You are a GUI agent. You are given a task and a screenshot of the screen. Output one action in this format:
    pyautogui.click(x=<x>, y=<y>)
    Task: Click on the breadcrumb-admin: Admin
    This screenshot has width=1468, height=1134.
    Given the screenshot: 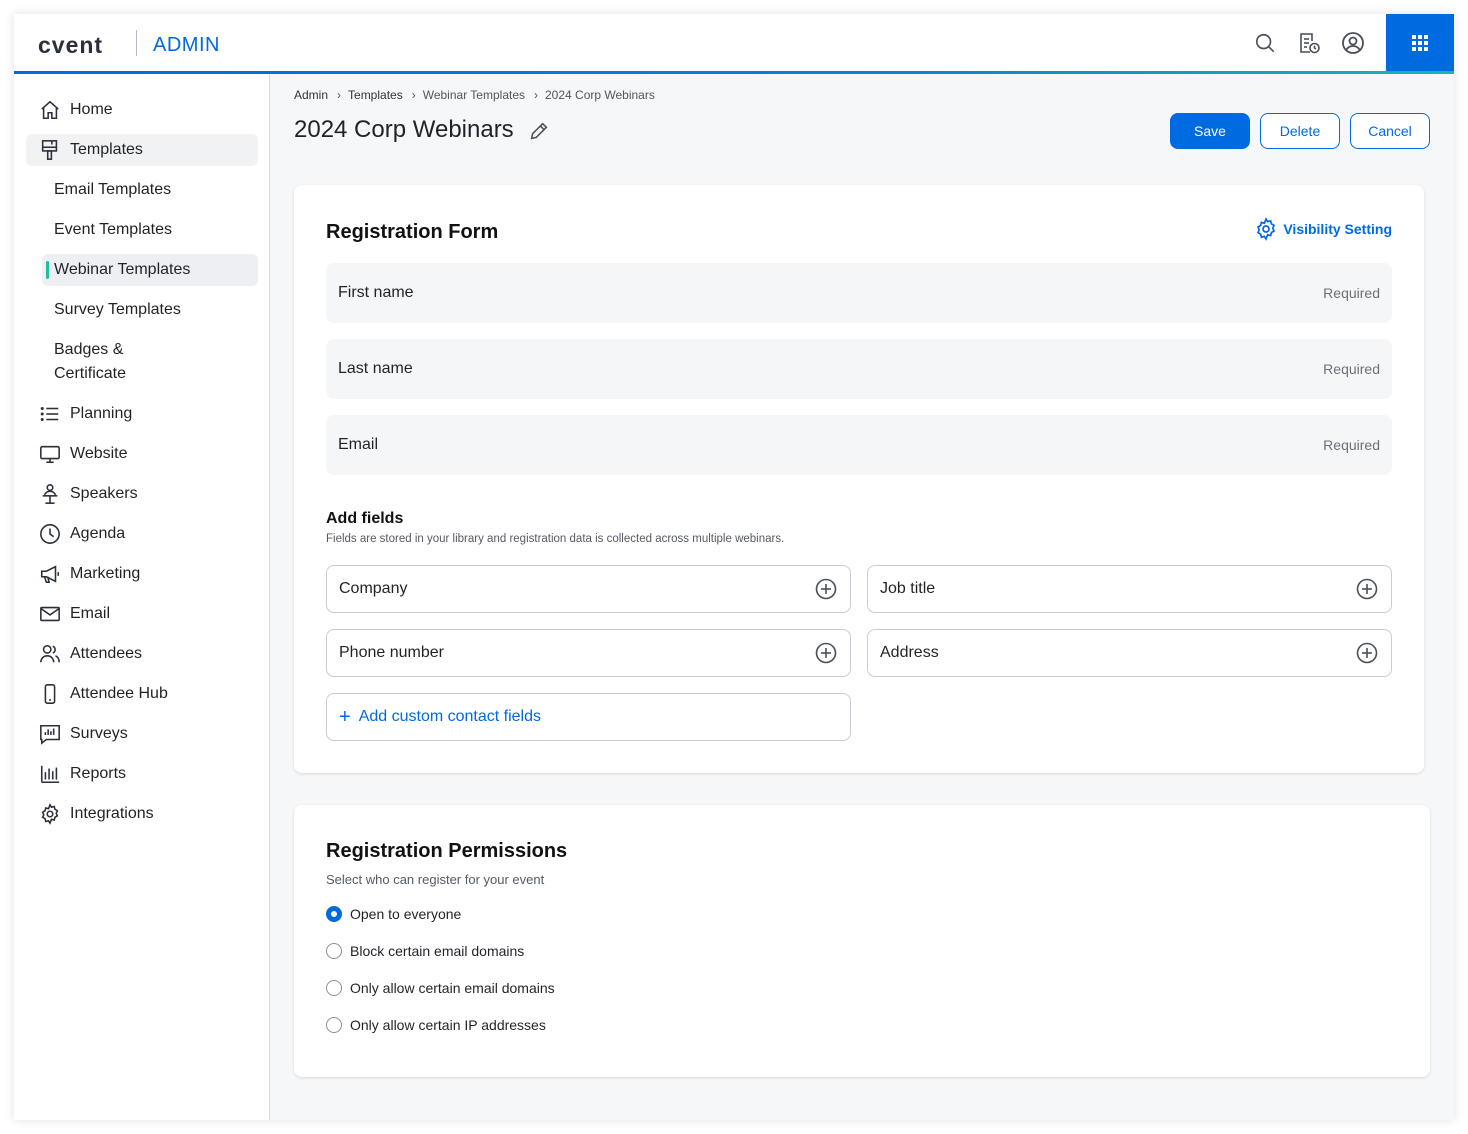 What is the action you would take?
    pyautogui.click(x=311, y=95)
    